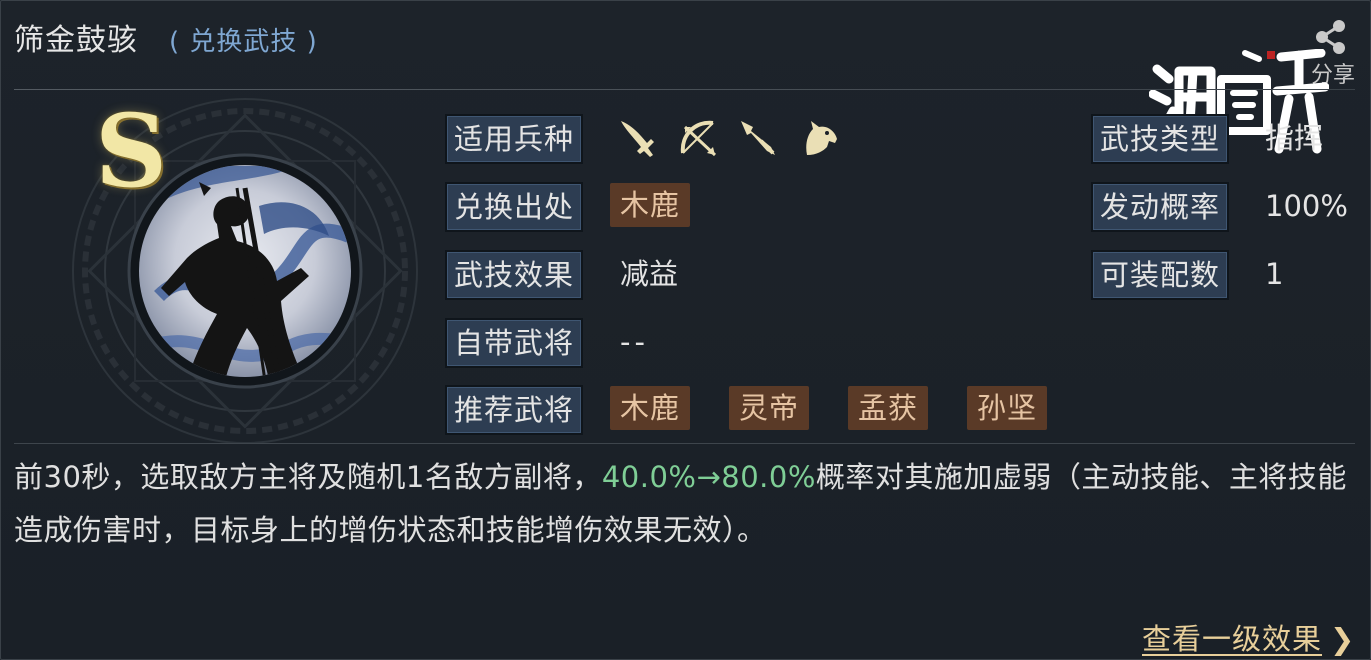  What do you see at coordinates (769, 408) in the screenshot?
I see `recommended-general-chip: 灵帝` at bounding box center [769, 408].